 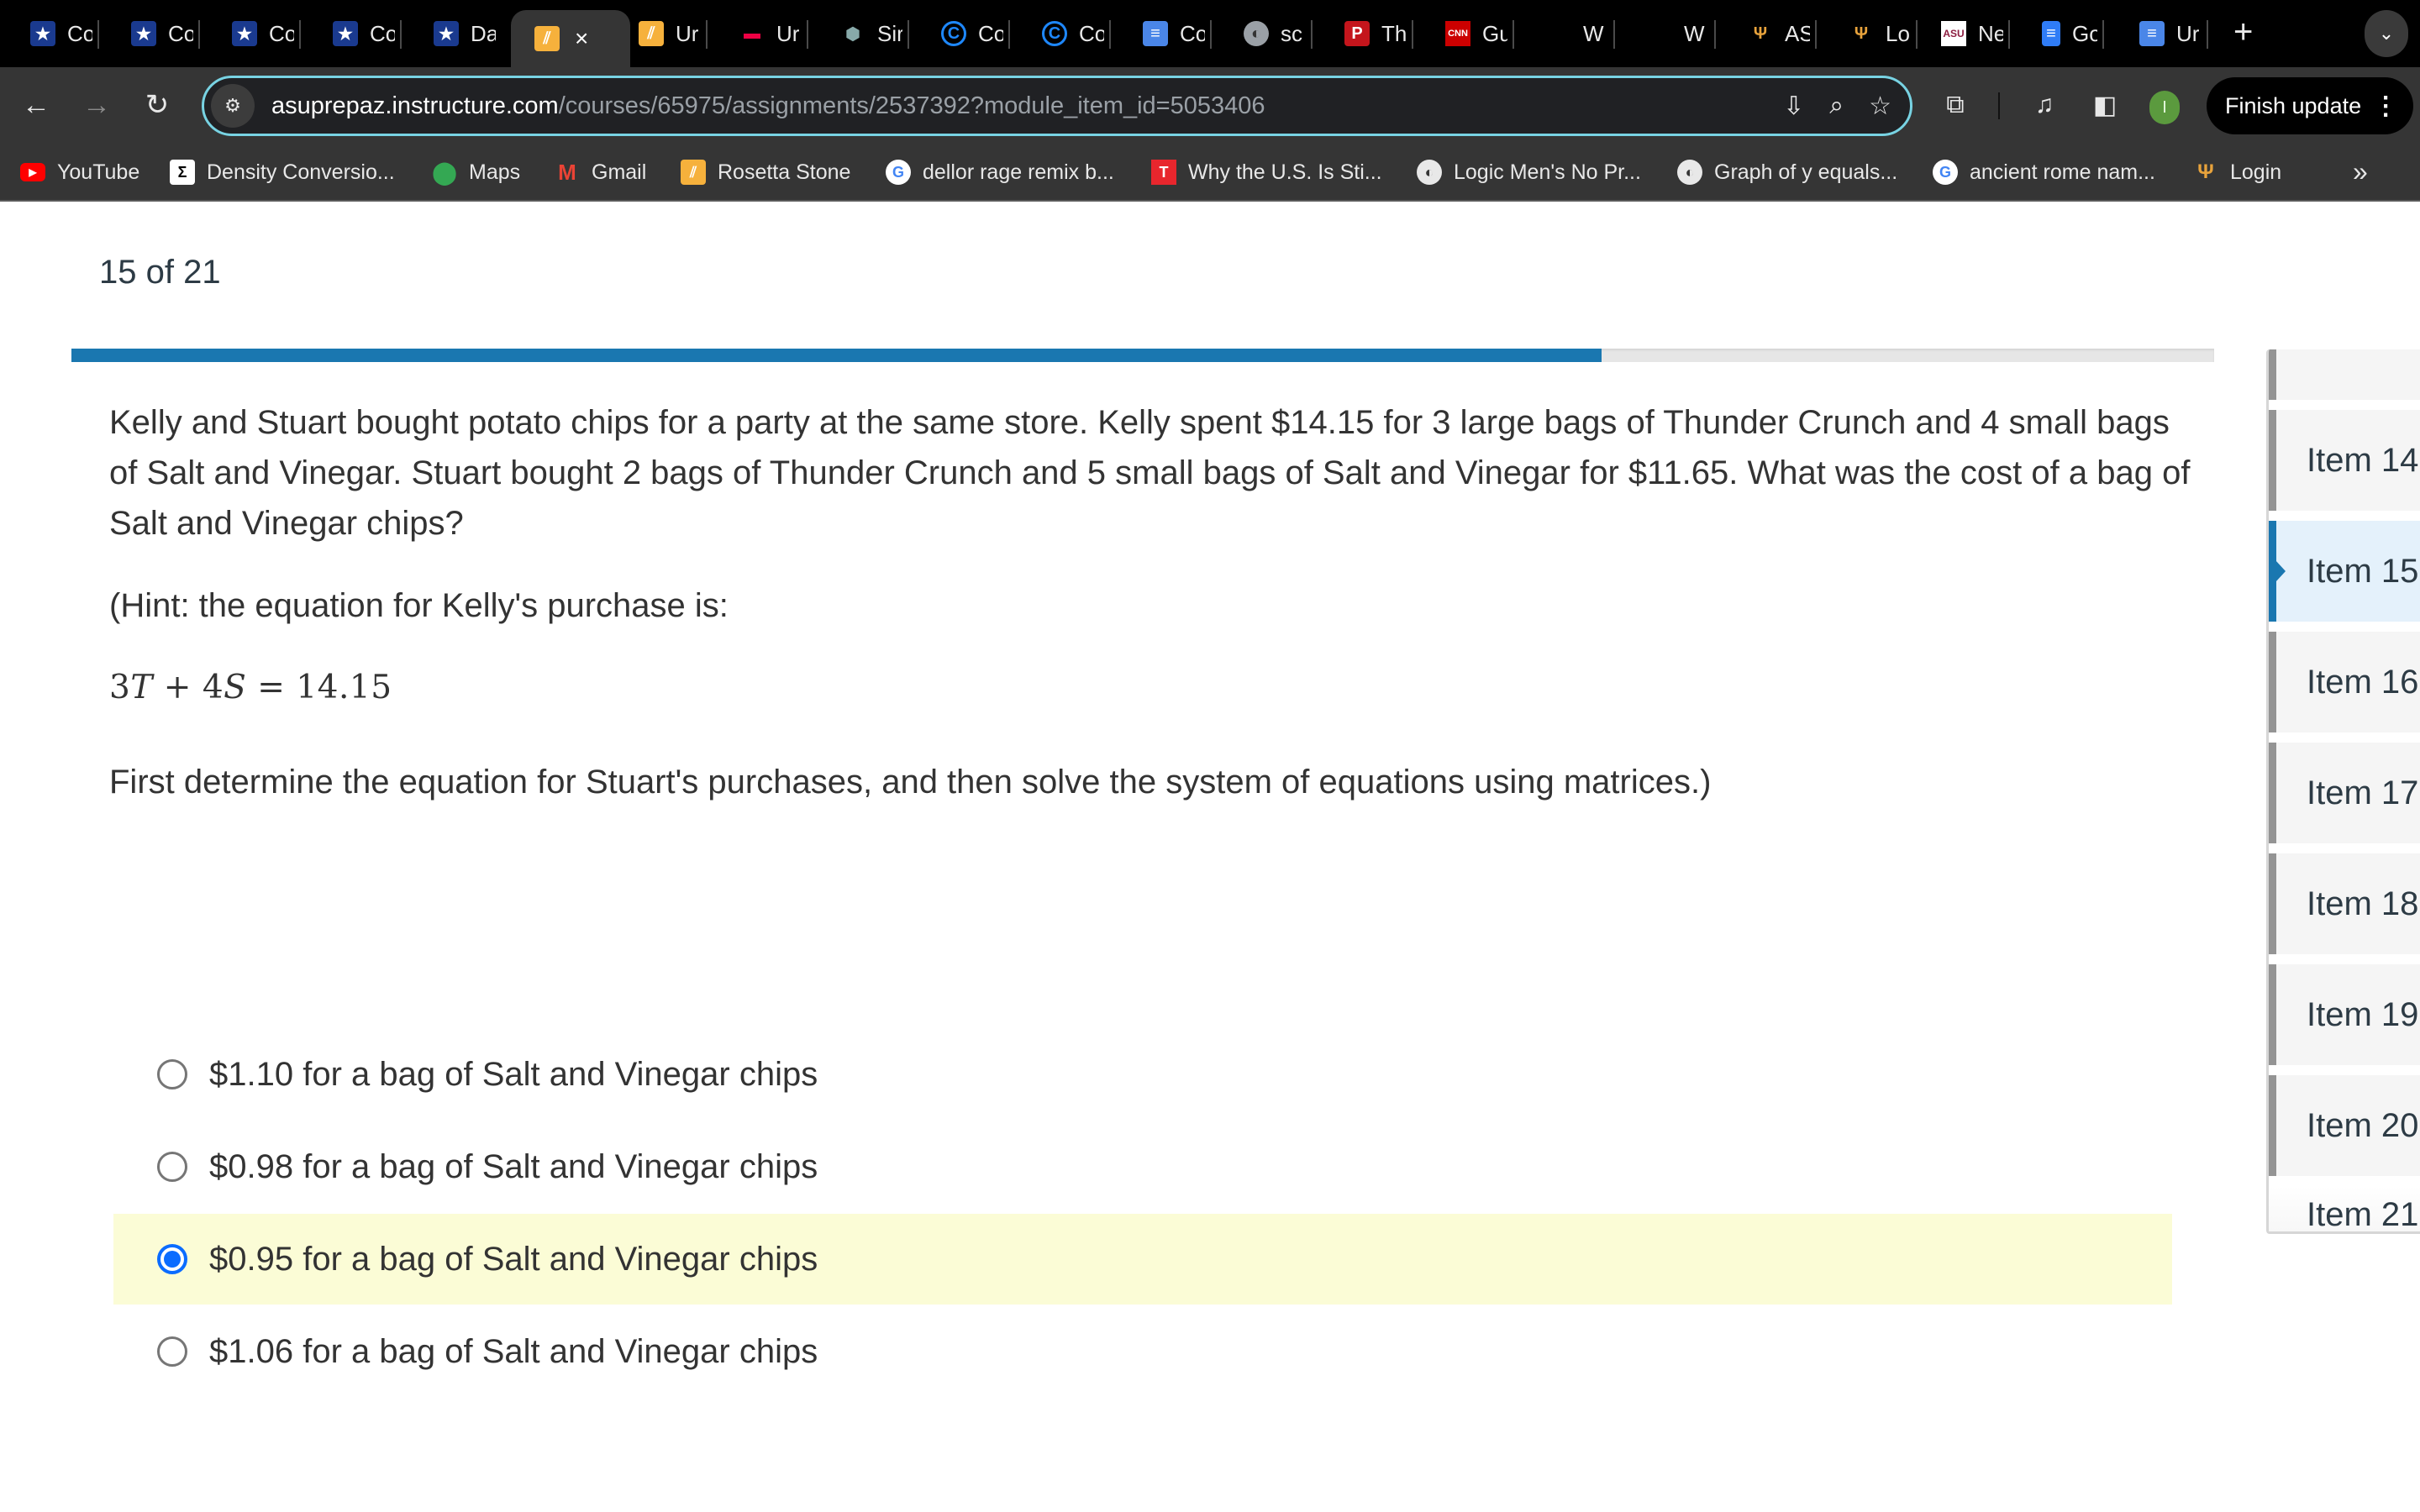 What do you see at coordinates (79, 172) in the screenshot?
I see `bookmark-youtube: ▶ YouTube` at bounding box center [79, 172].